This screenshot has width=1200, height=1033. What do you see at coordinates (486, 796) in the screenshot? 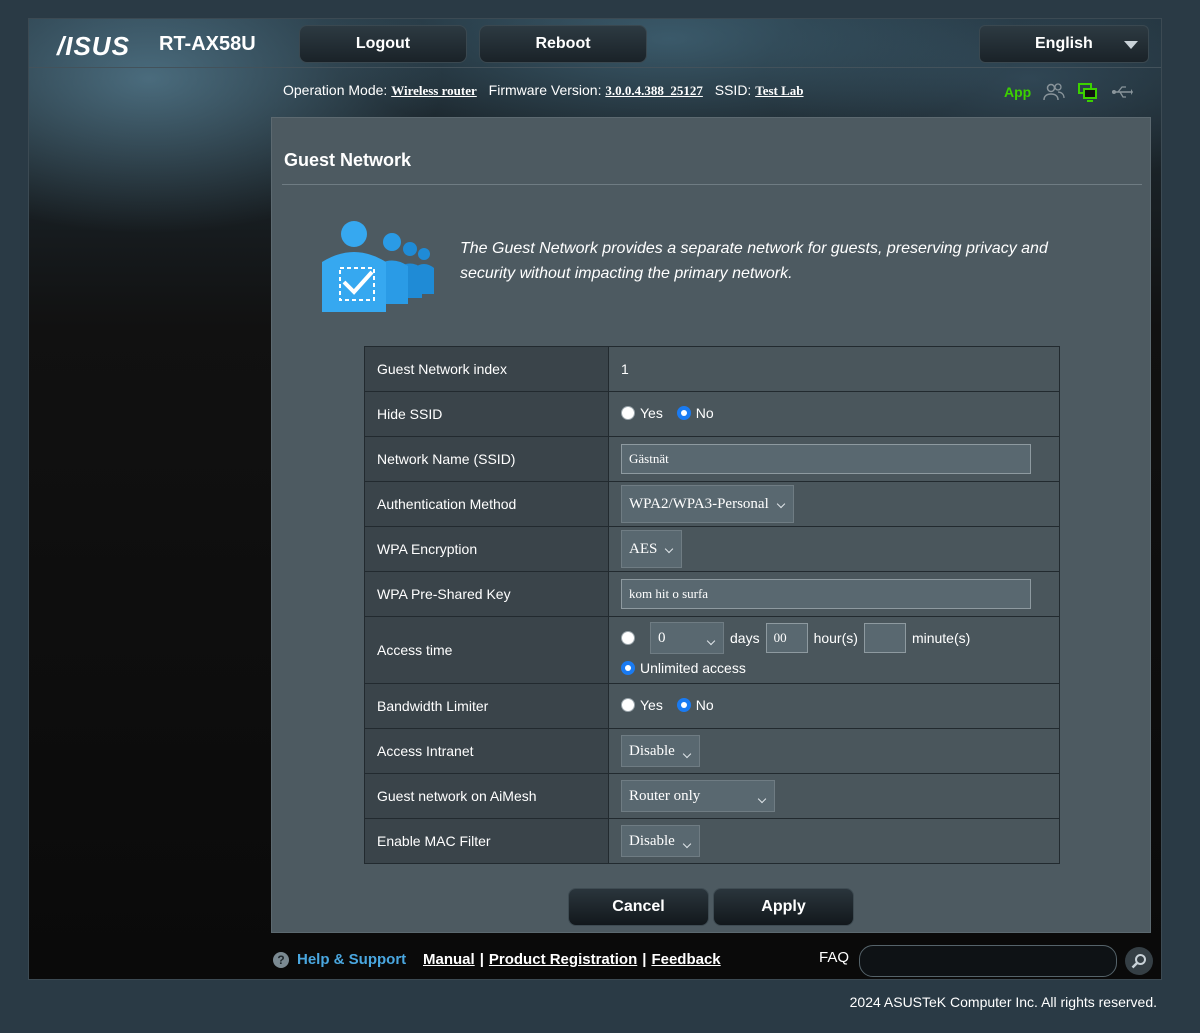
I see `aimesh-label: Guest network on AiMesh` at bounding box center [486, 796].